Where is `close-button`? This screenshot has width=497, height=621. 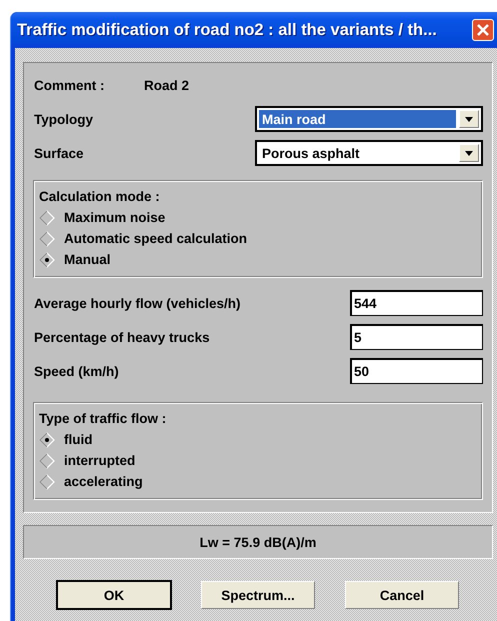
close-button is located at coordinates (483, 30).